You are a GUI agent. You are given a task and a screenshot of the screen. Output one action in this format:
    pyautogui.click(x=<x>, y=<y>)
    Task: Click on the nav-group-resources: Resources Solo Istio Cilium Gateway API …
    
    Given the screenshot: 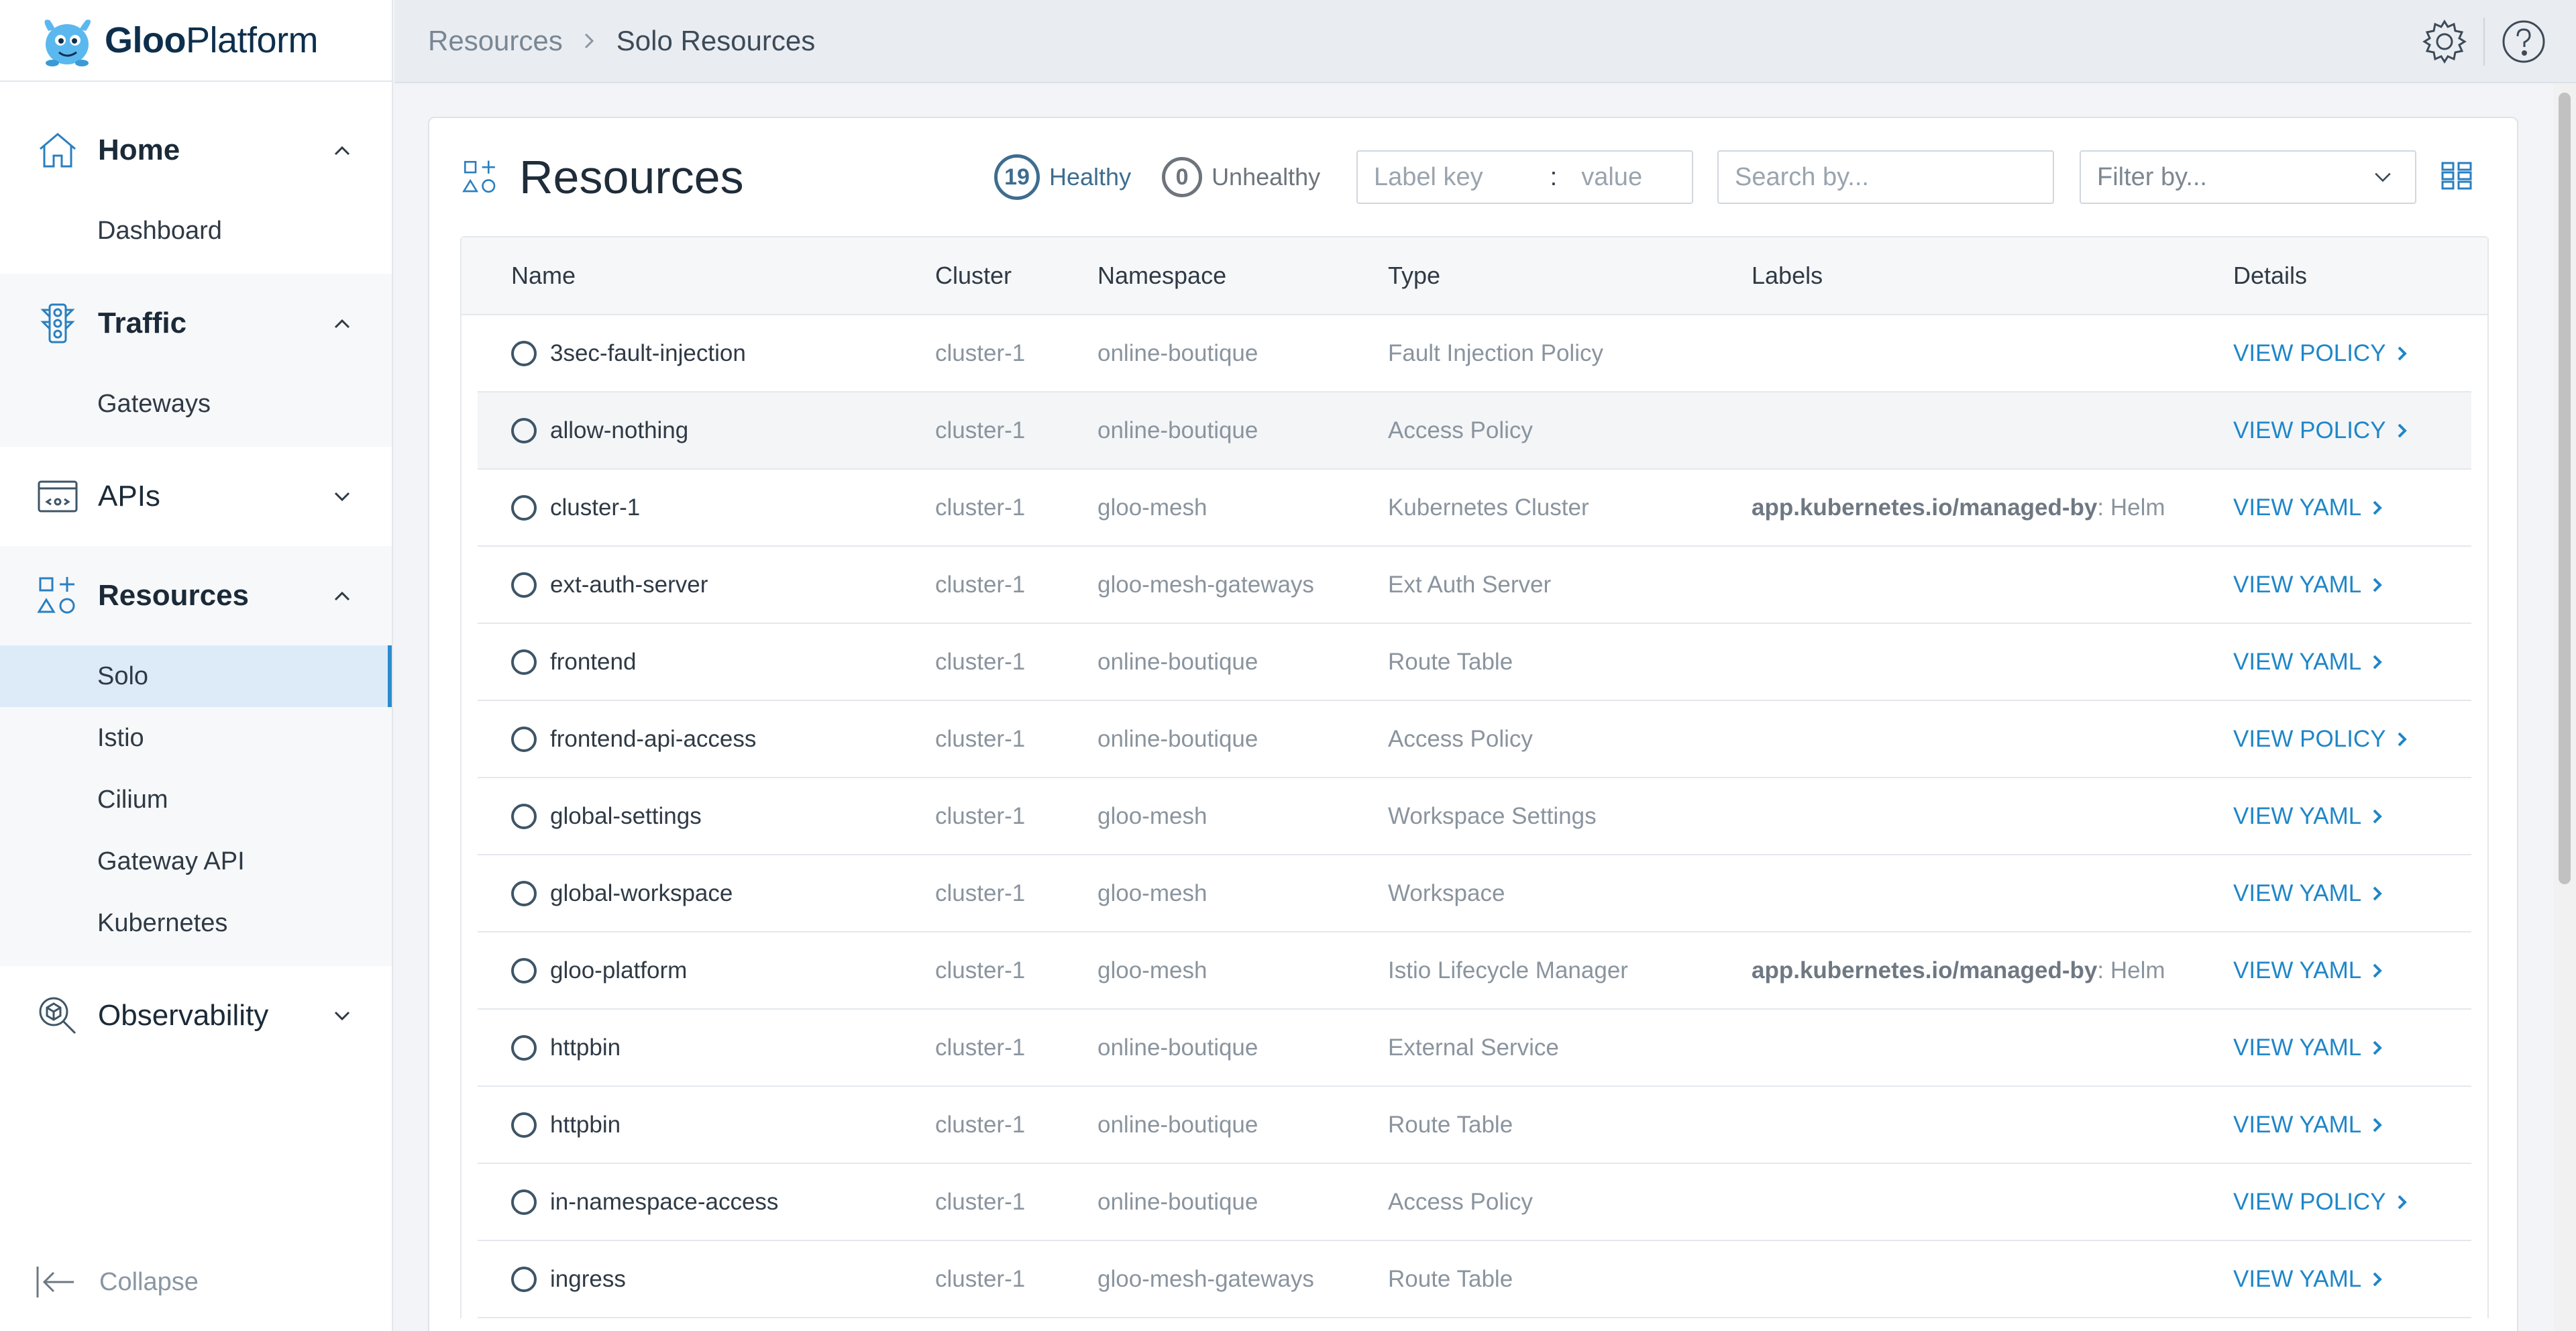 What is the action you would take?
    pyautogui.click(x=196, y=756)
    